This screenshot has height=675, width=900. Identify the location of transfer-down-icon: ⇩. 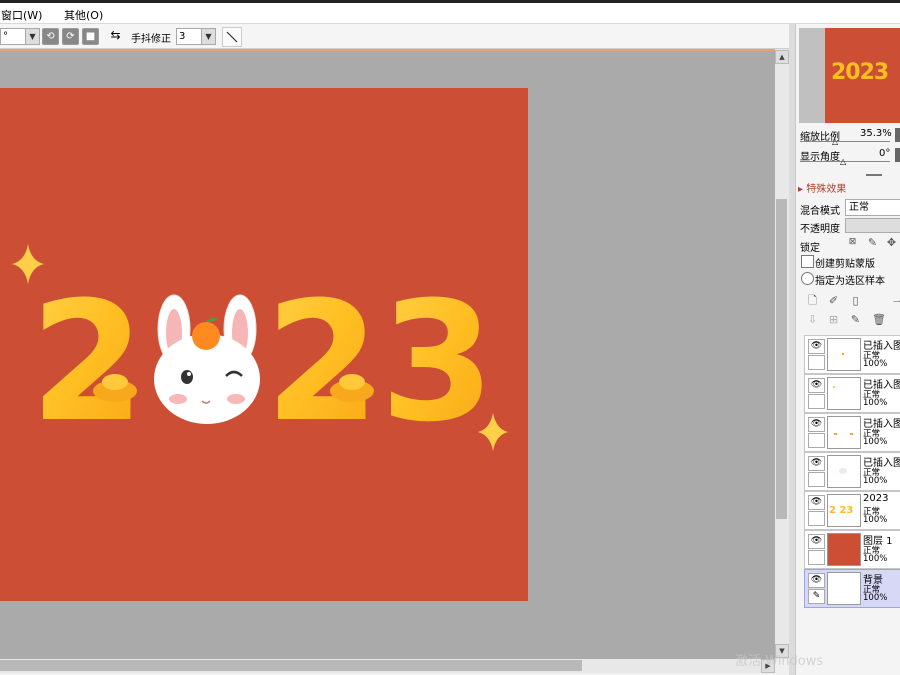
(812, 319).